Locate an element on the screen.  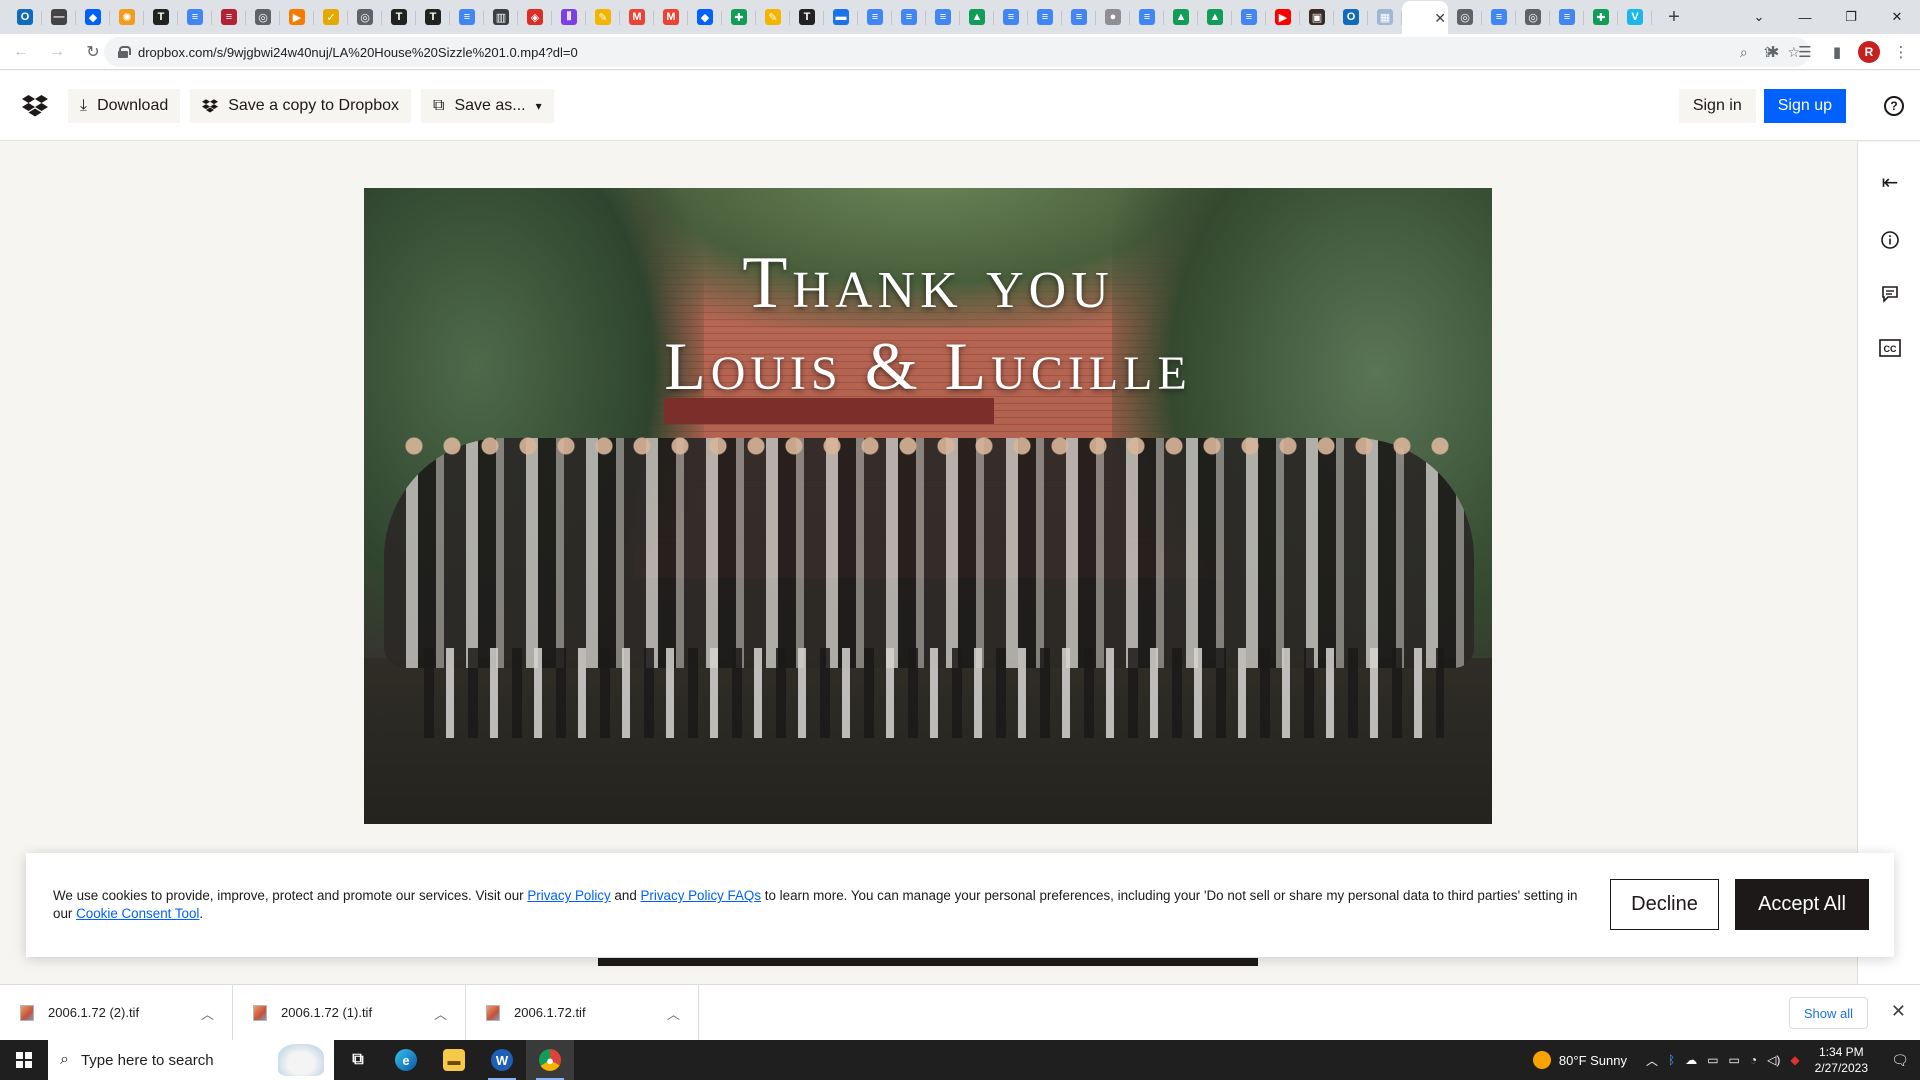
download-item: 2006.1.72 (2).tif ︿ is located at coordinates (116, 1012).